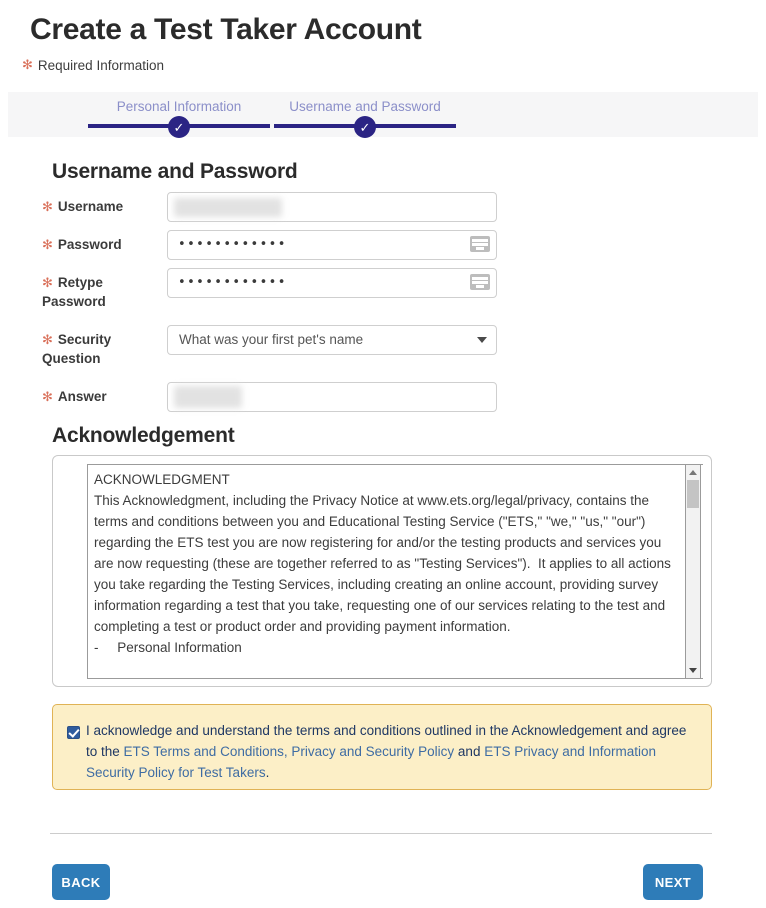  What do you see at coordinates (81, 882) in the screenshot?
I see `back-button: BACK` at bounding box center [81, 882].